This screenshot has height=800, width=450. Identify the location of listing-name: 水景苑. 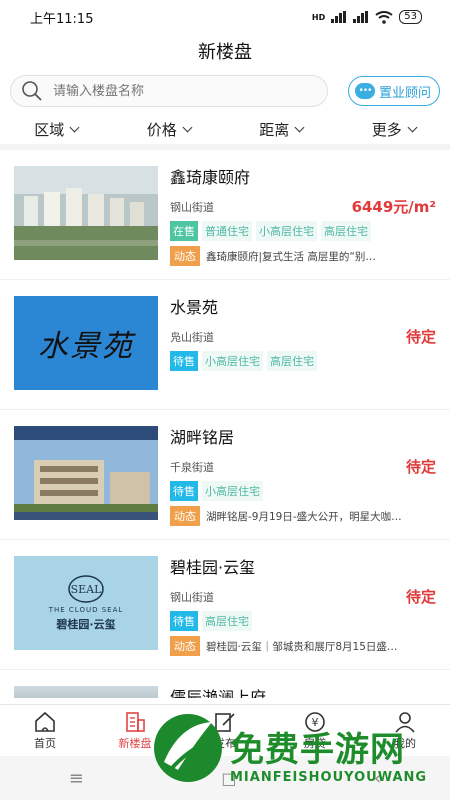
(194, 307).